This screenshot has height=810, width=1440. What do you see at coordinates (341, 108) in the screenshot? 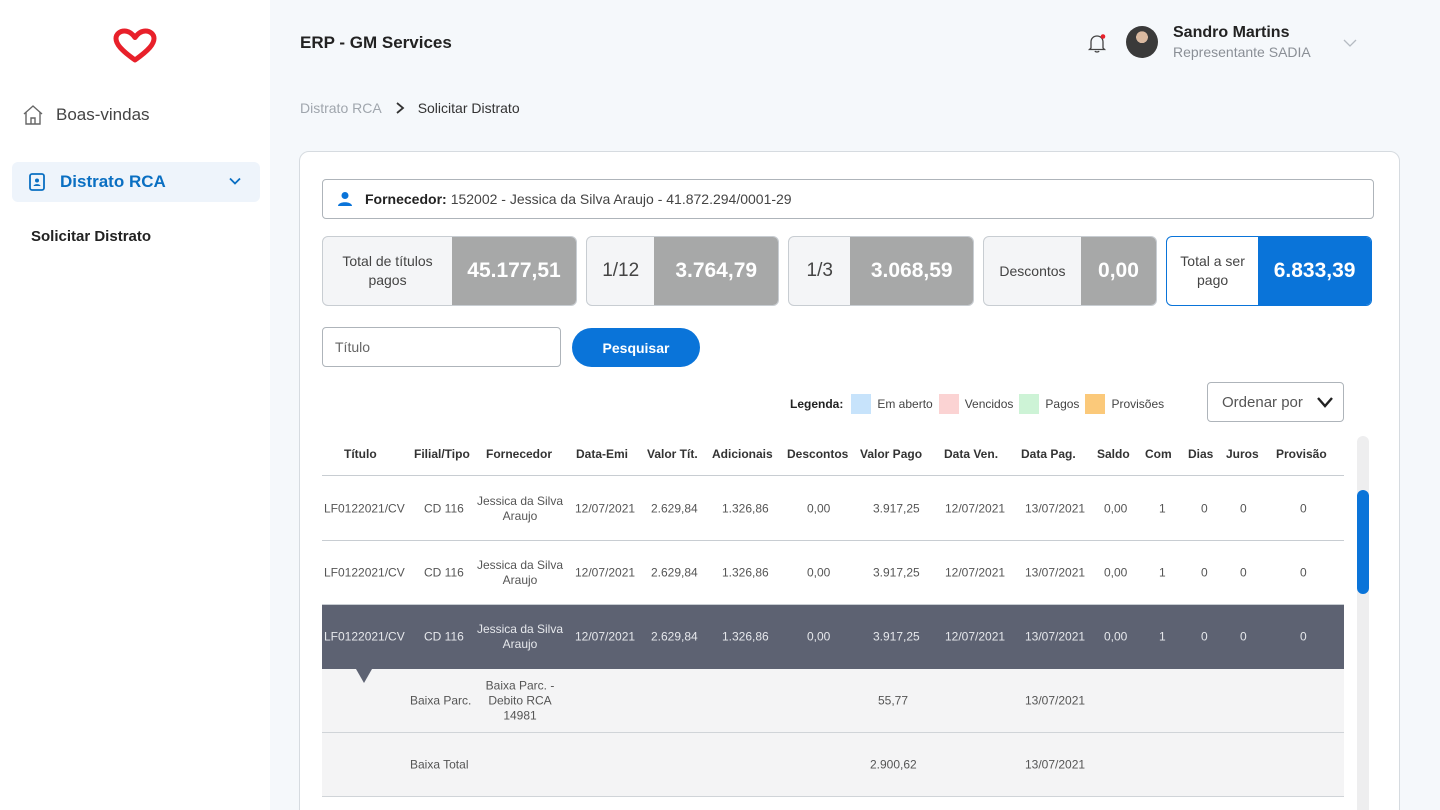
I see `breadcrumb-link: Distrato RCA` at bounding box center [341, 108].